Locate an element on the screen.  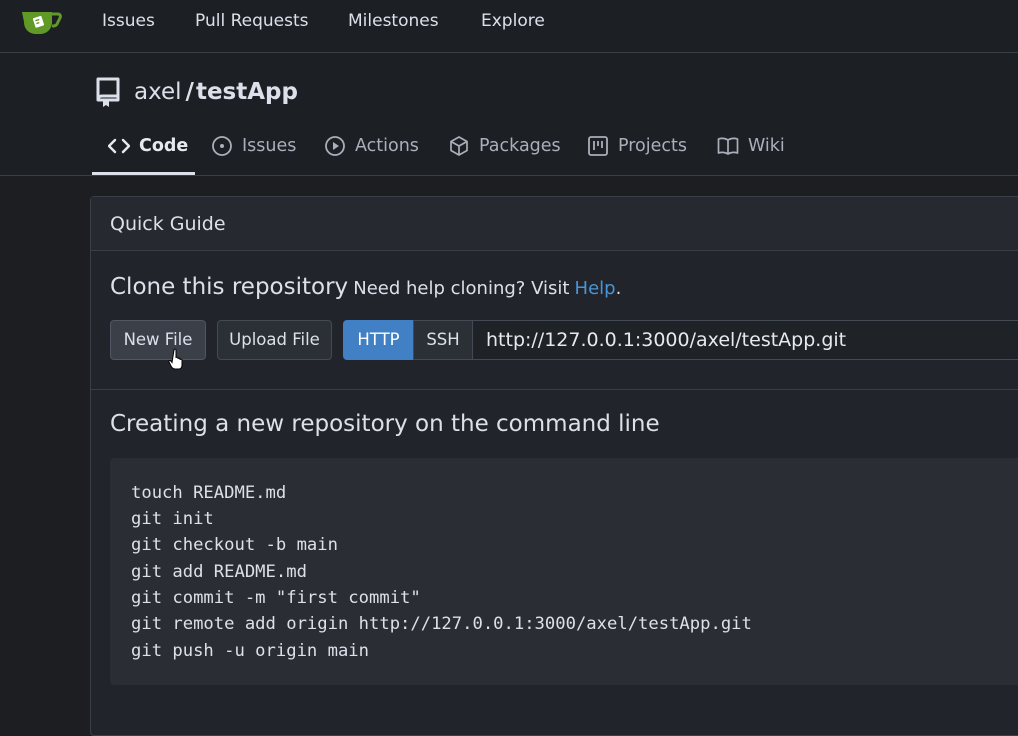
tab-wiki: Wiki is located at coordinates (751, 153).